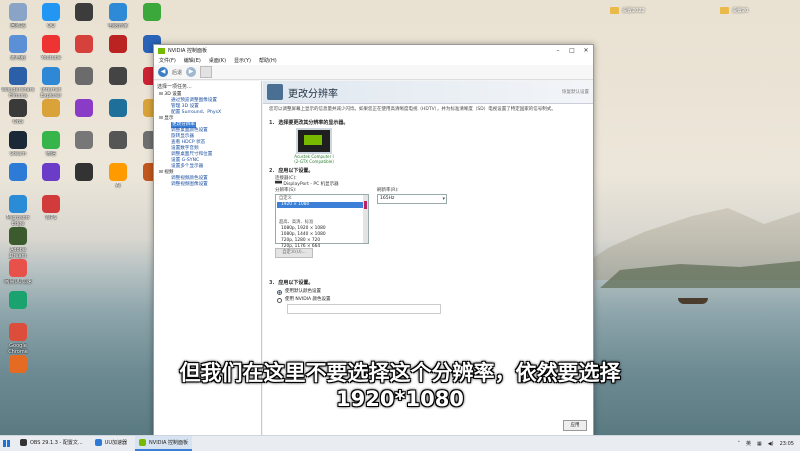 Image resolution: width=800 pixels, height=451 pixels. Describe the element at coordinates (177, 72) in the screenshot. I see `back-label: 后退` at that location.